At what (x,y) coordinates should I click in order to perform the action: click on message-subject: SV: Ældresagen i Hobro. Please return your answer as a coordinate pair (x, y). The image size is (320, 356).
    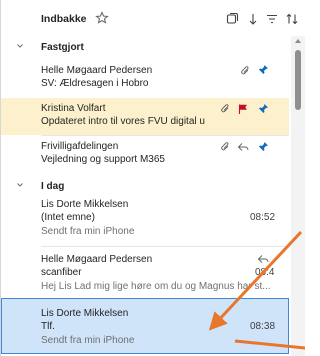
    Looking at the image, I should click on (95, 83).